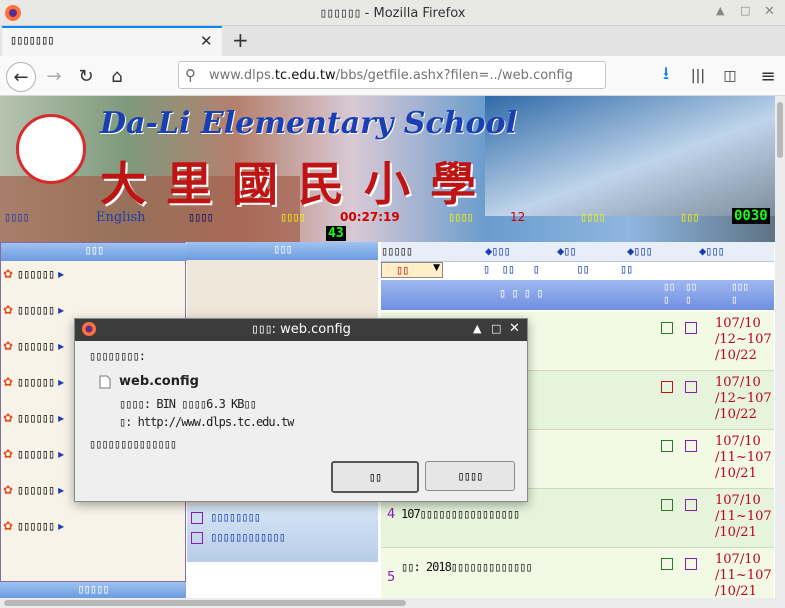  What do you see at coordinates (375, 477) in the screenshot?
I see `save-file-button: ▯▯` at bounding box center [375, 477].